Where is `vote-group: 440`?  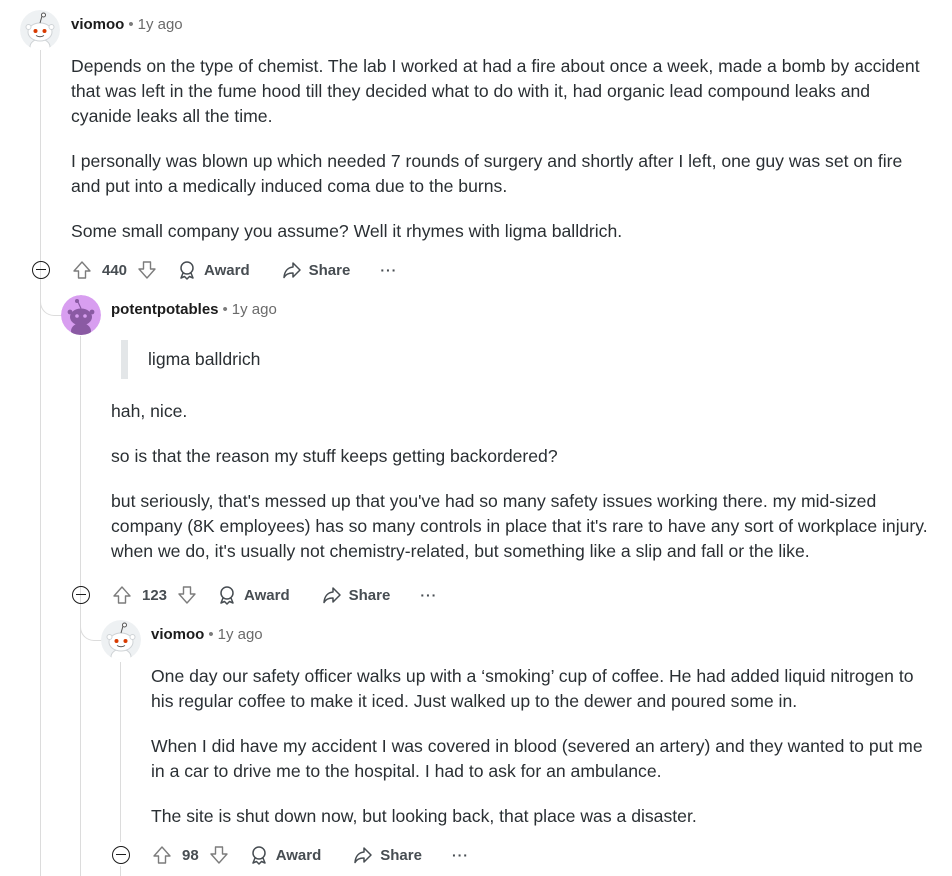
vote-group: 440 is located at coordinates (114, 270).